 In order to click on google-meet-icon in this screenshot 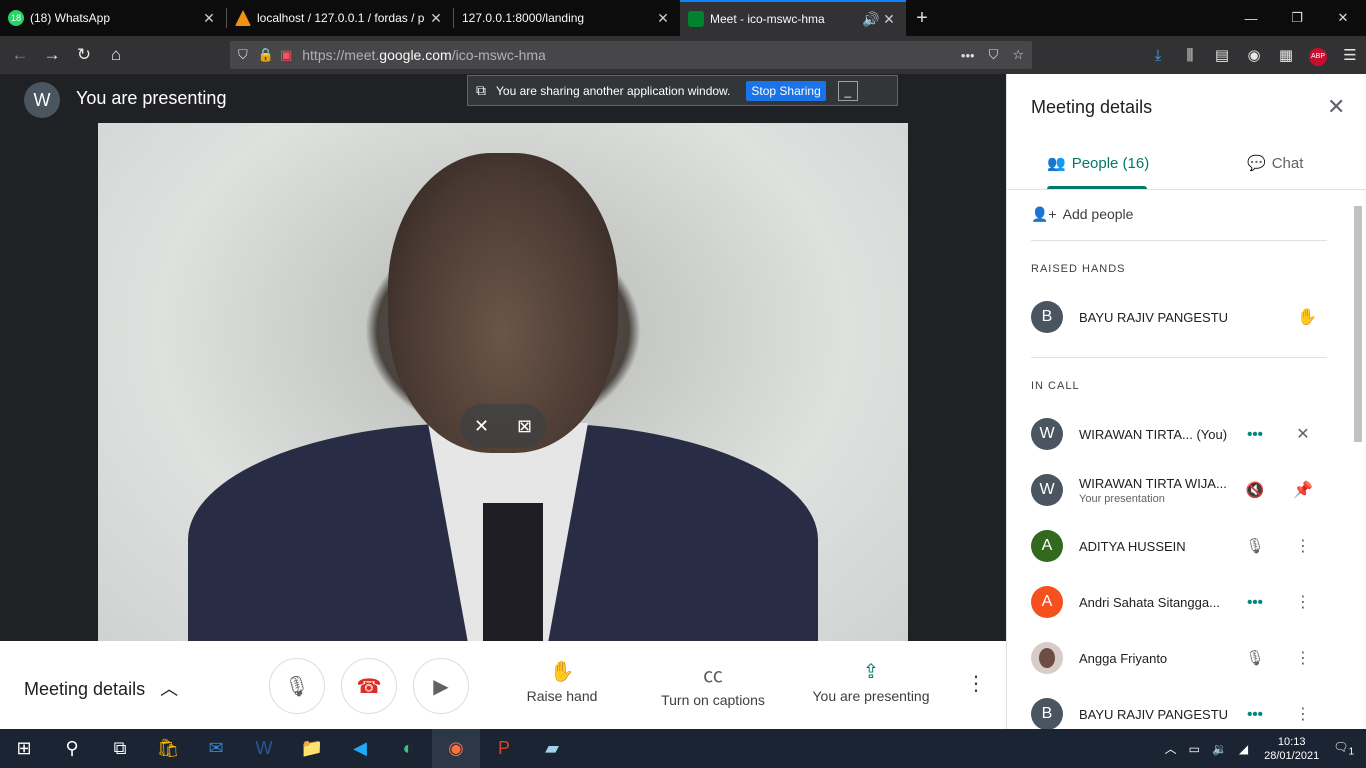, I will do `click(696, 19)`.